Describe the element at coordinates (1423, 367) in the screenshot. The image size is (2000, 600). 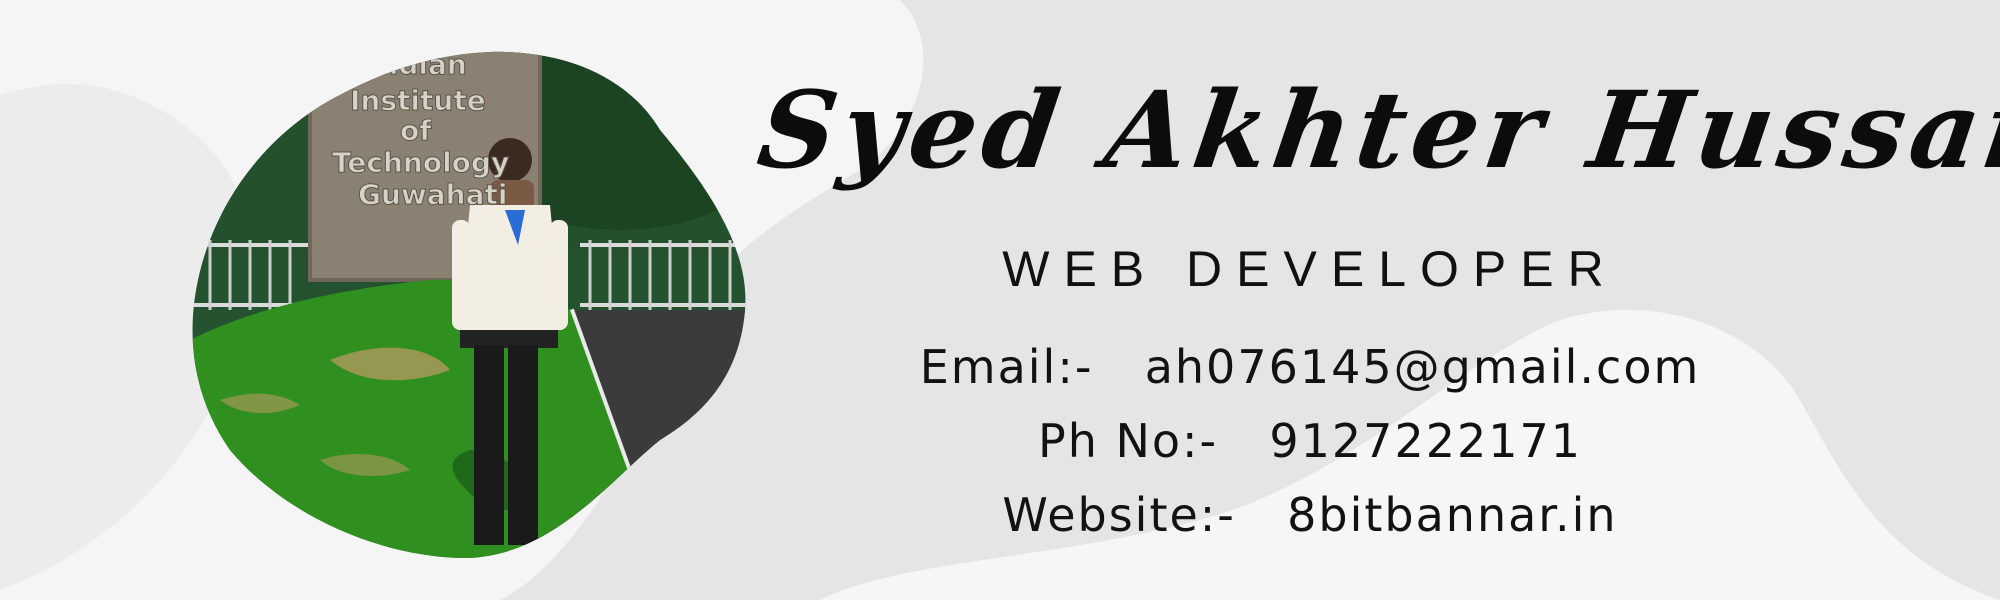
I see `email-value: ah076145@gmail.com` at that location.